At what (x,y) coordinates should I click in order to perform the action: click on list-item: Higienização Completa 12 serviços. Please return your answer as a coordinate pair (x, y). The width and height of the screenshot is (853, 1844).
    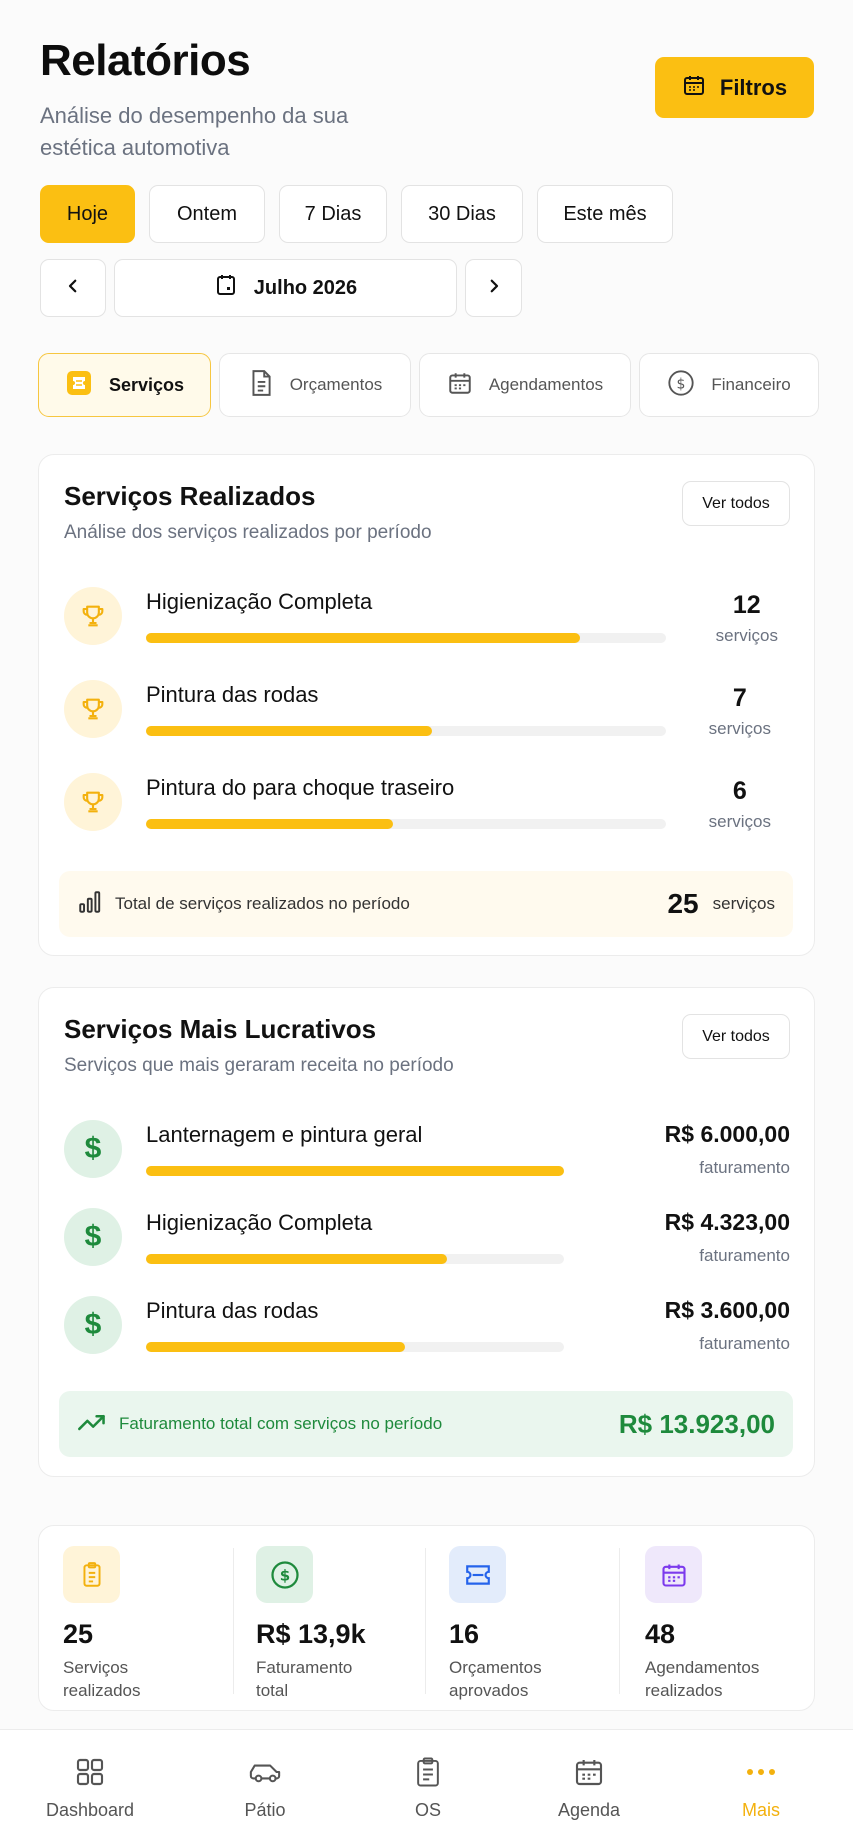
    Looking at the image, I should click on (427, 617).